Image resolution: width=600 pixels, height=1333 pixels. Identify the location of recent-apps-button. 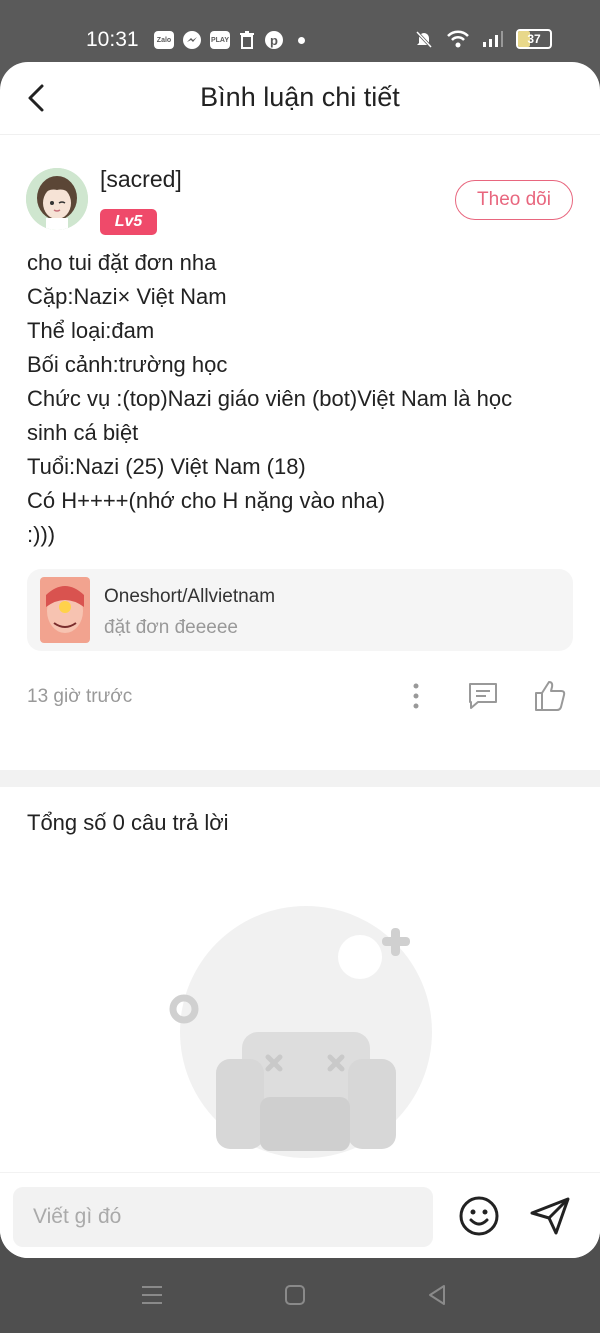
(152, 1297).